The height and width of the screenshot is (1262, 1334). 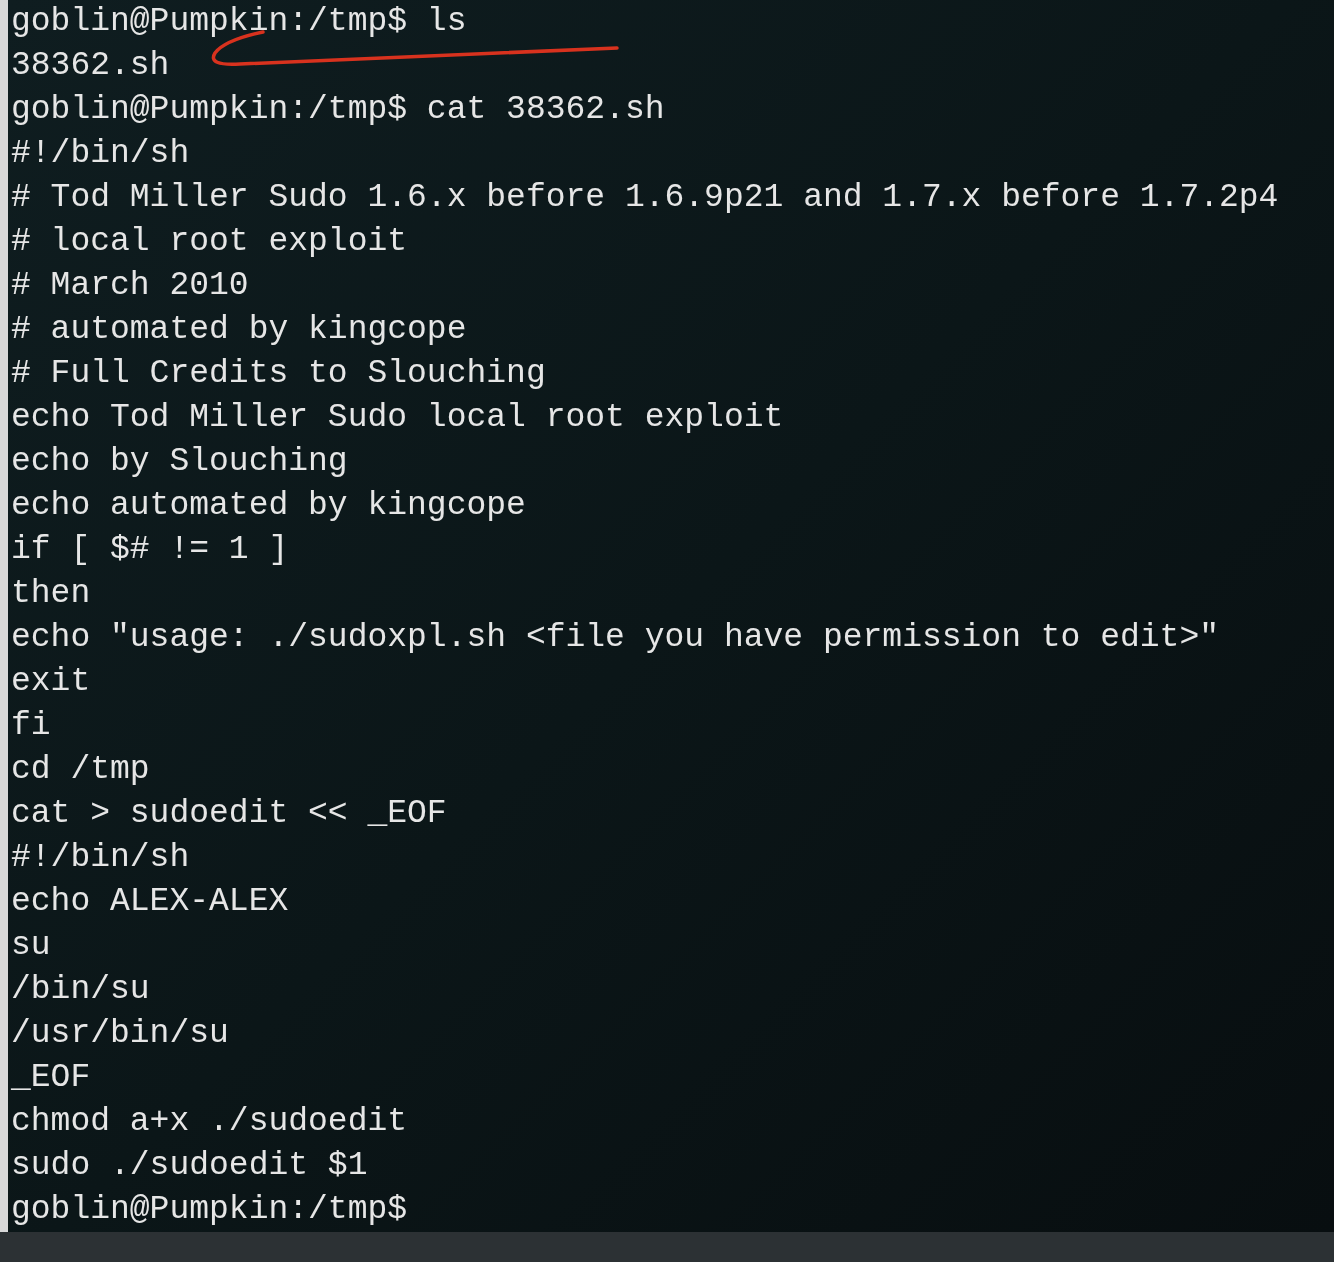 What do you see at coordinates (150, 550) in the screenshot?
I see `terminal-line: if [ $# != 1 ]` at bounding box center [150, 550].